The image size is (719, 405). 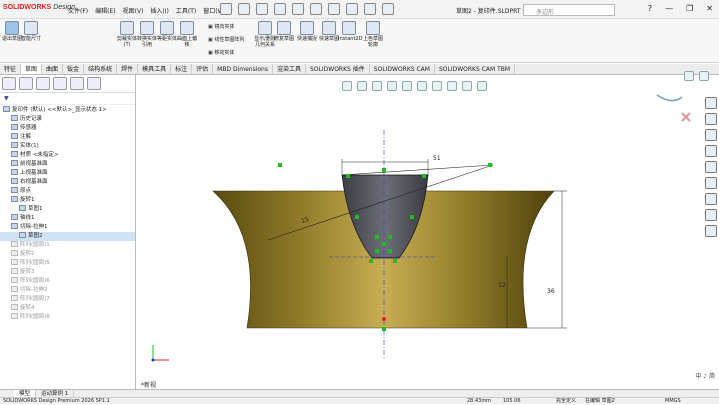 I want to click on tab-6: 模具工具, so click(x=155, y=69).